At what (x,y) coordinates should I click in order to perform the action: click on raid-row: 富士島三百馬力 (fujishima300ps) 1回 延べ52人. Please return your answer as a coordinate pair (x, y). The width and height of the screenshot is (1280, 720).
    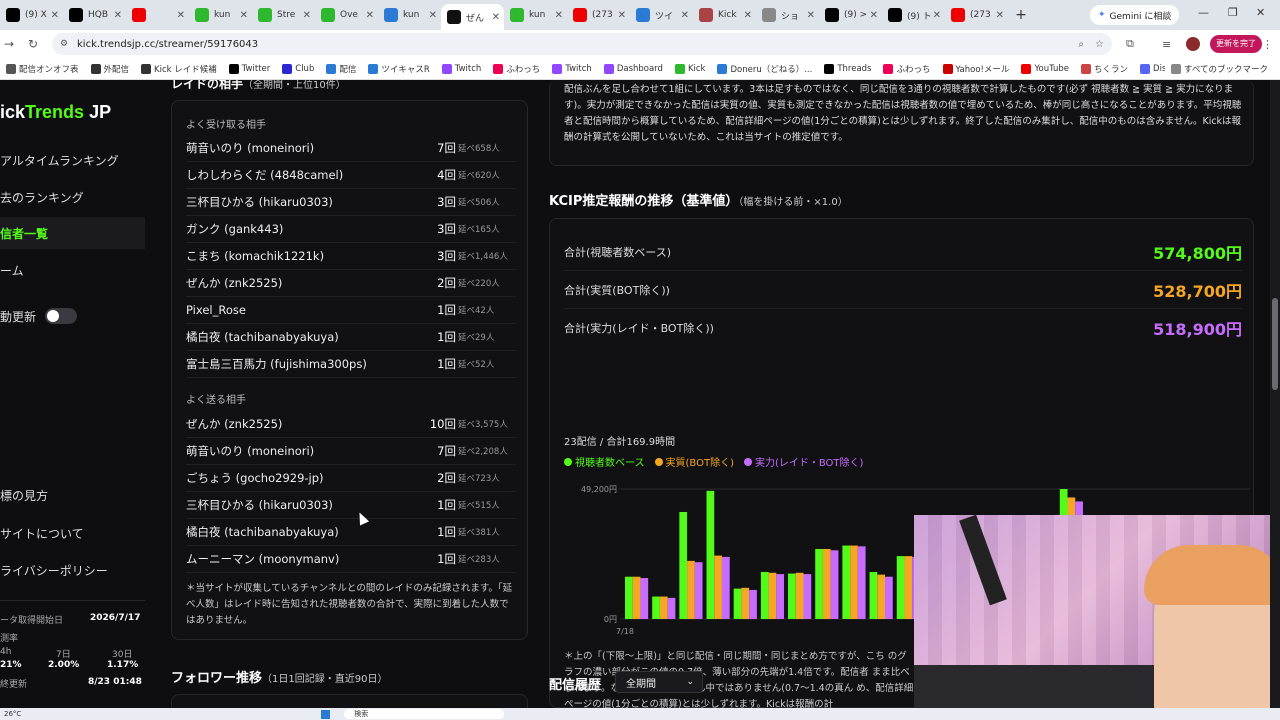
    Looking at the image, I should click on (351, 364).